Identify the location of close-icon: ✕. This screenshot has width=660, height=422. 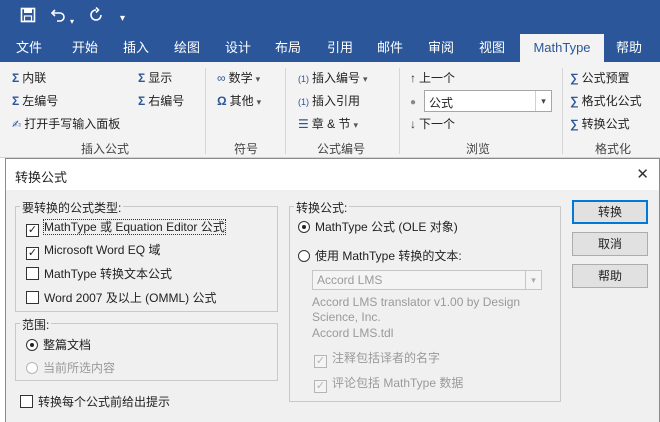
(642, 174).